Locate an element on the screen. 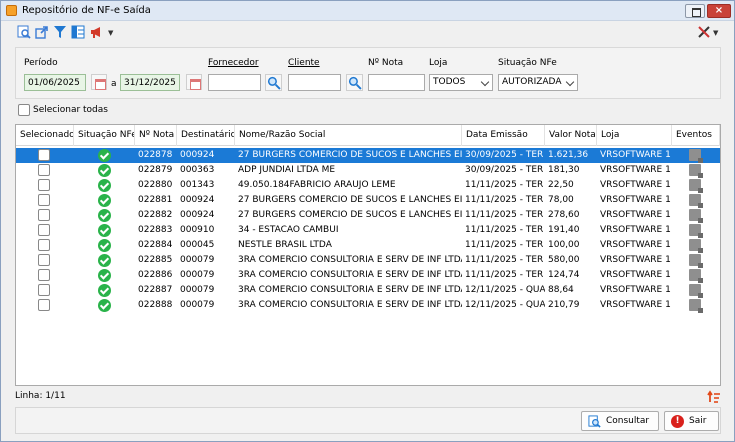 The height and width of the screenshot is (442, 735). cell-dest: 000363 is located at coordinates (197, 170).